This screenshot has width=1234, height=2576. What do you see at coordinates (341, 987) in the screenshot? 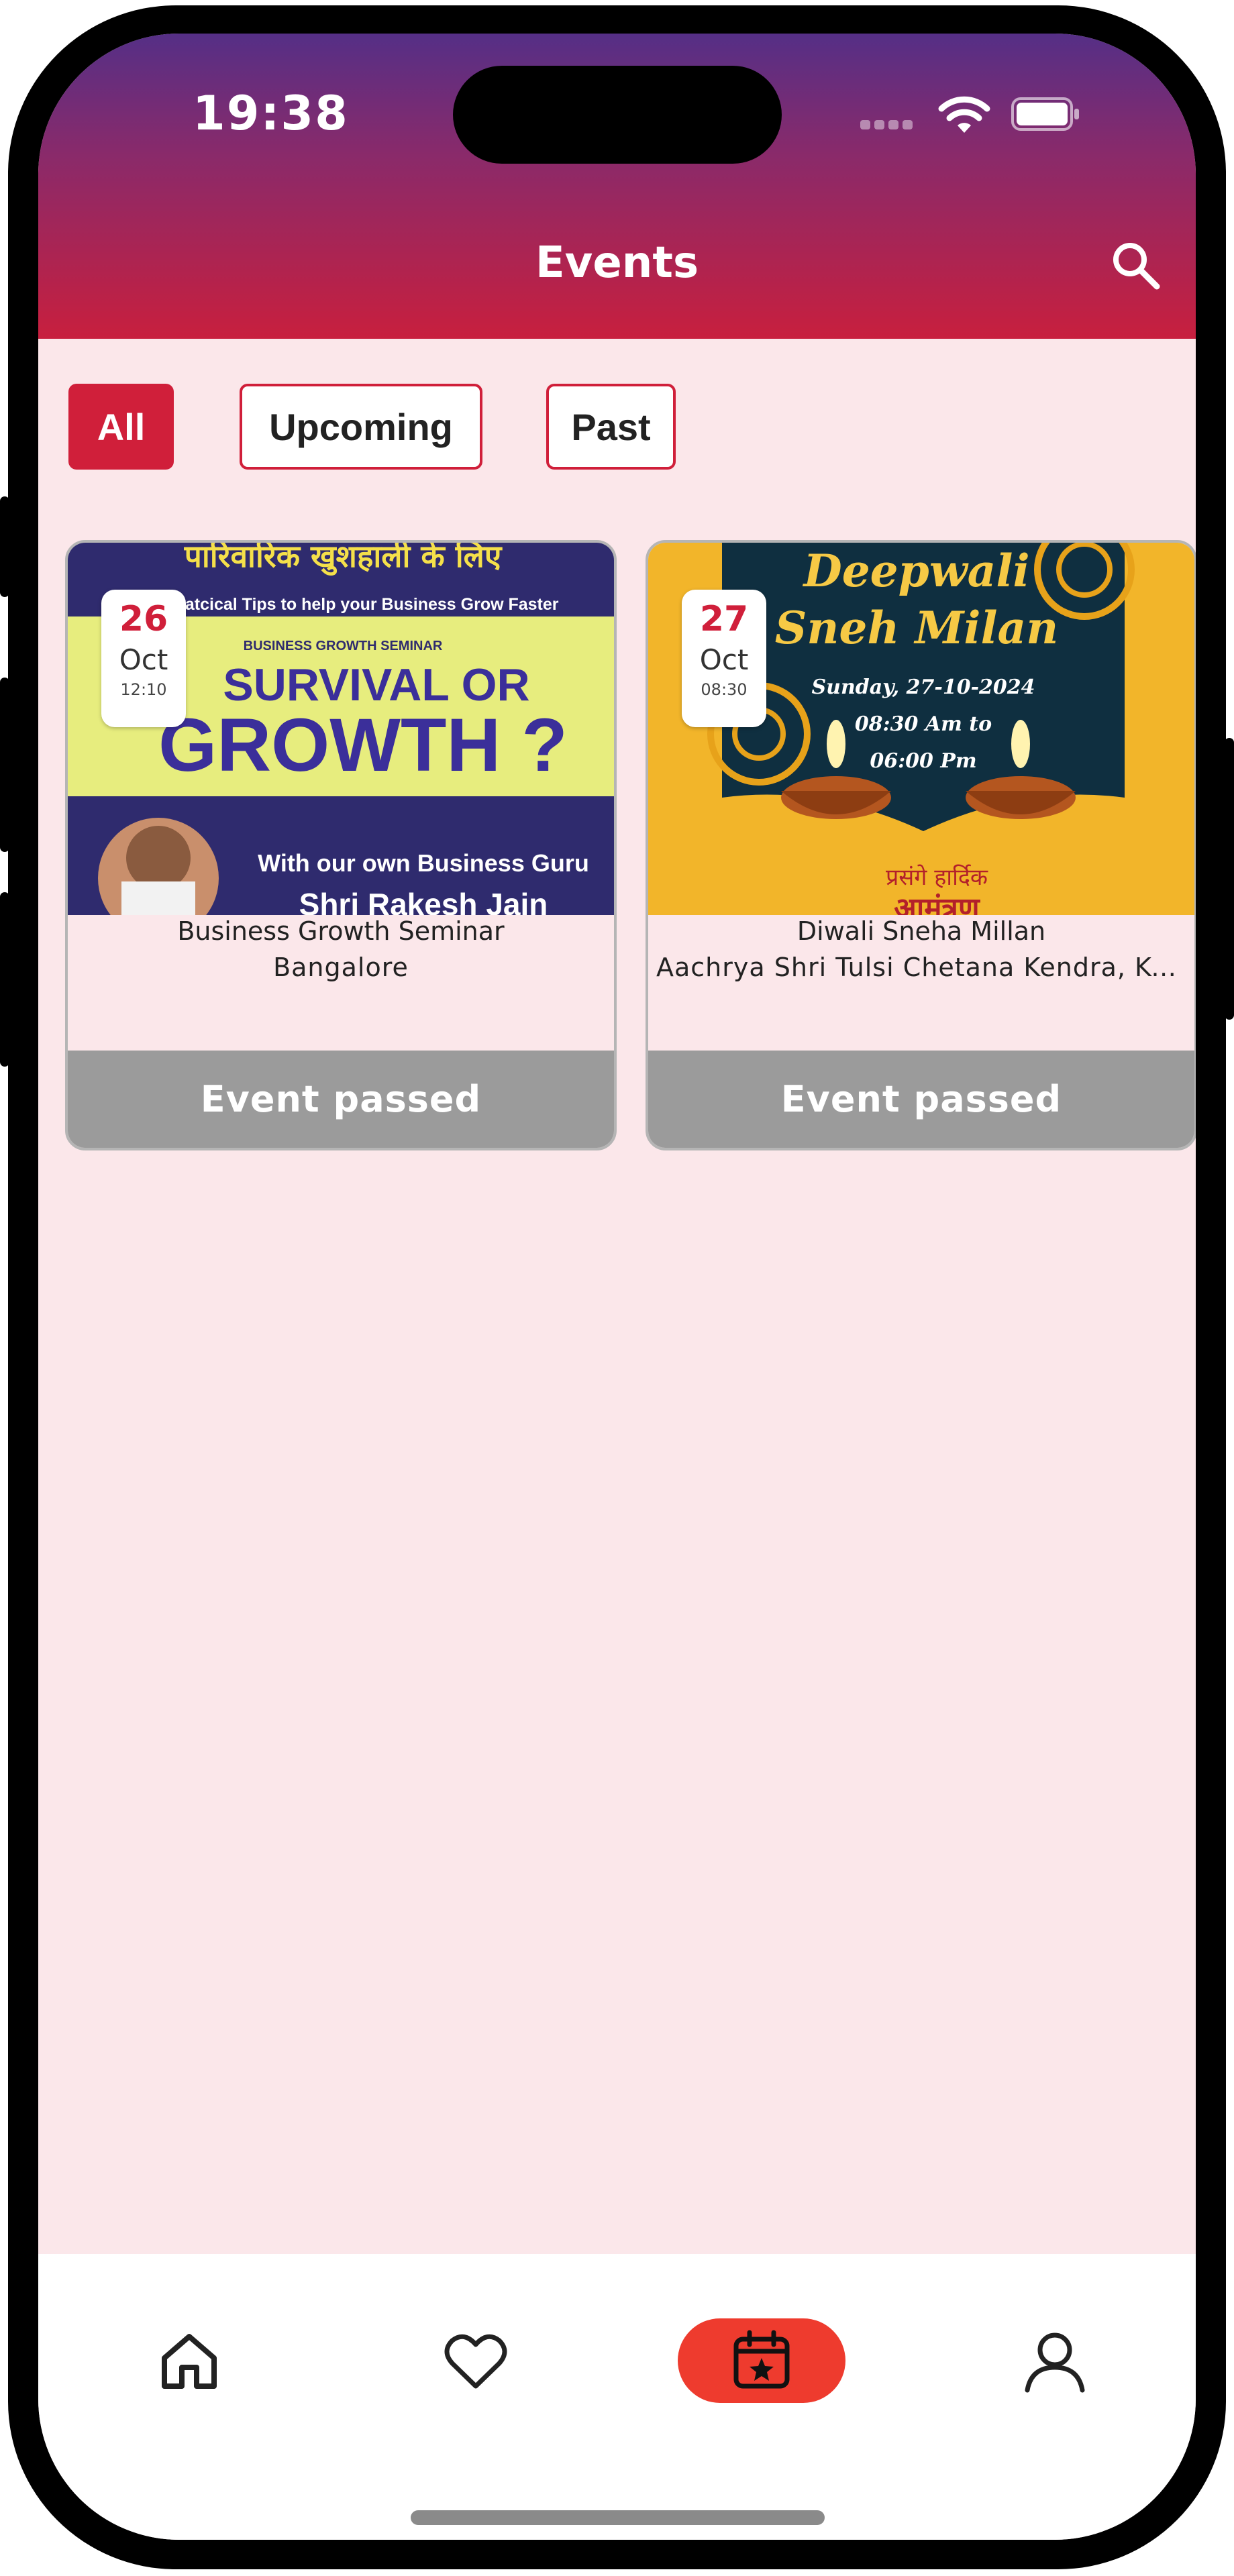
I see `event-info: Business Growth Seminar Bangalore` at bounding box center [341, 987].